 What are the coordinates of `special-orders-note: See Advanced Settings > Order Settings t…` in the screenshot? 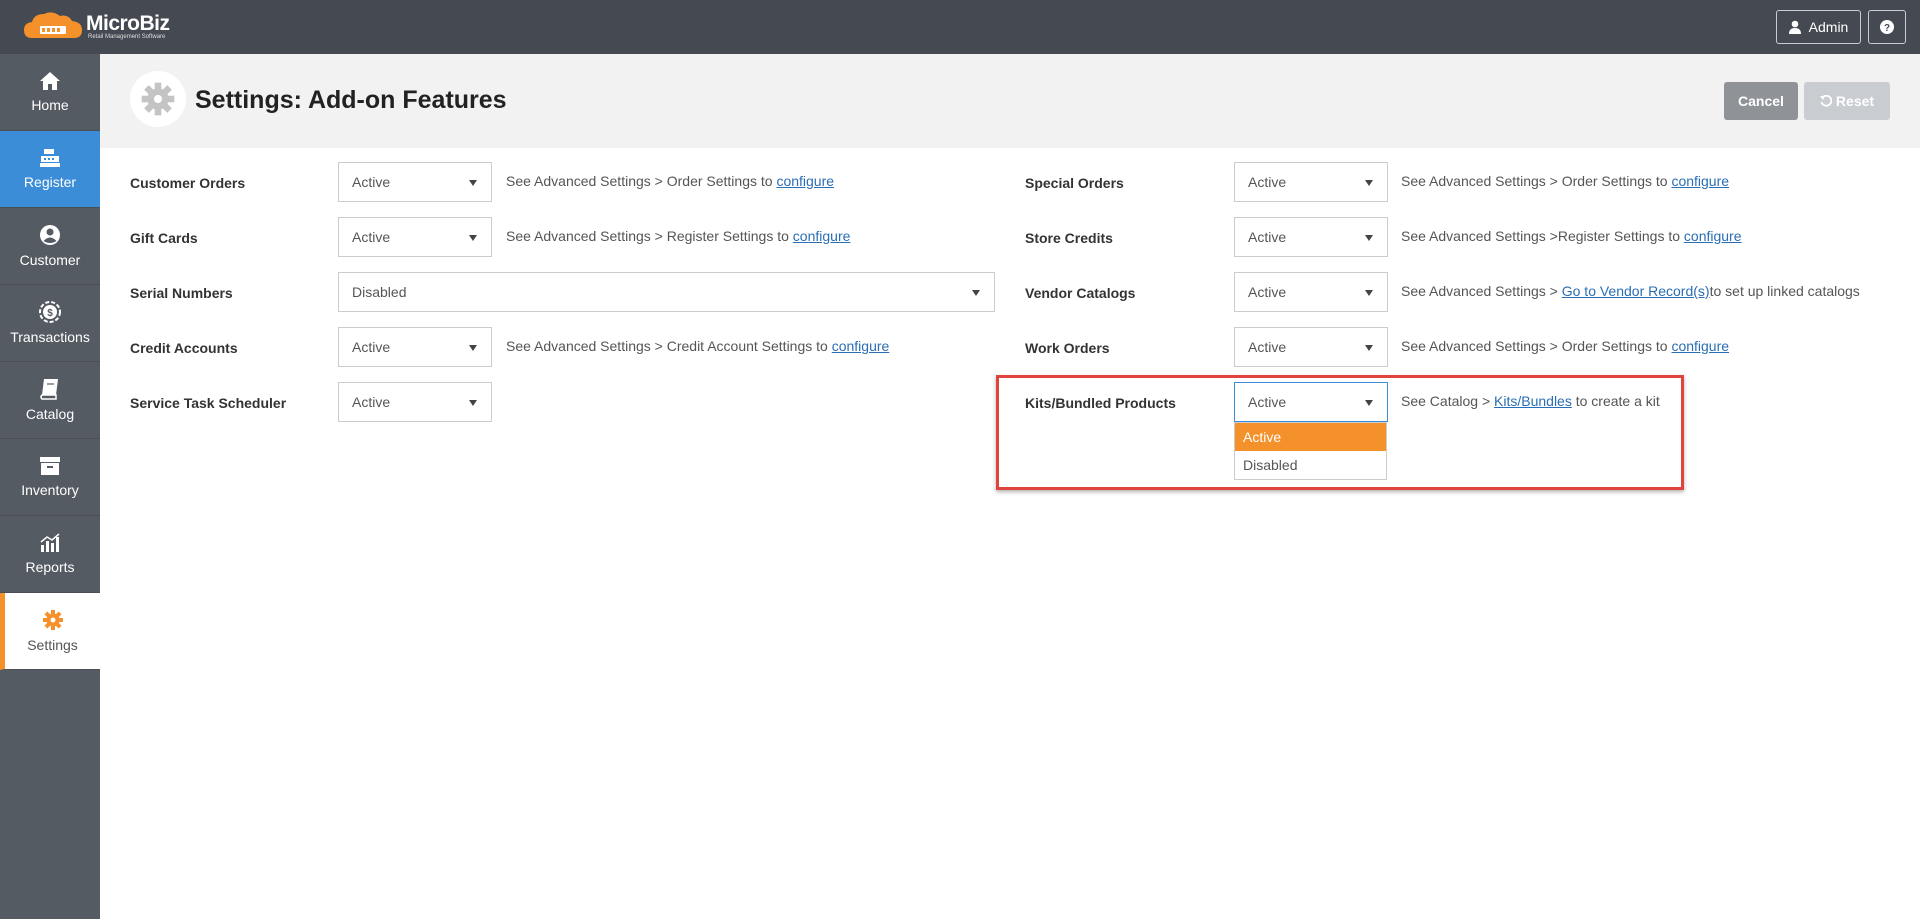 It's located at (1565, 181).